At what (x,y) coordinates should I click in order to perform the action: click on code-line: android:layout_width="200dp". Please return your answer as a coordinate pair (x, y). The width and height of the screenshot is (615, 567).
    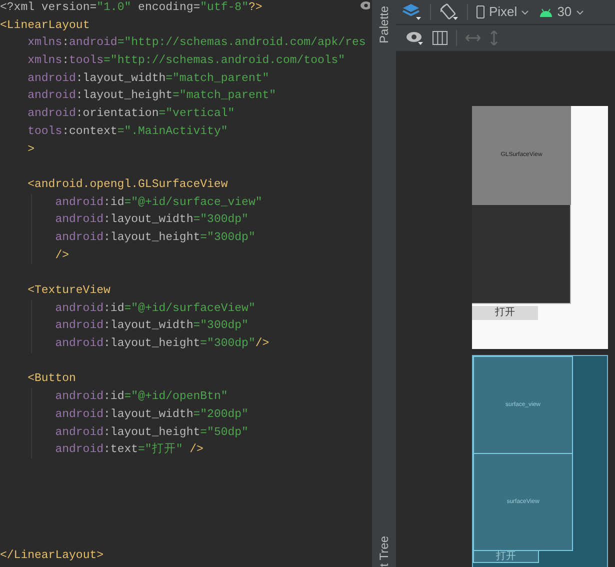
    Looking at the image, I should click on (151, 414).